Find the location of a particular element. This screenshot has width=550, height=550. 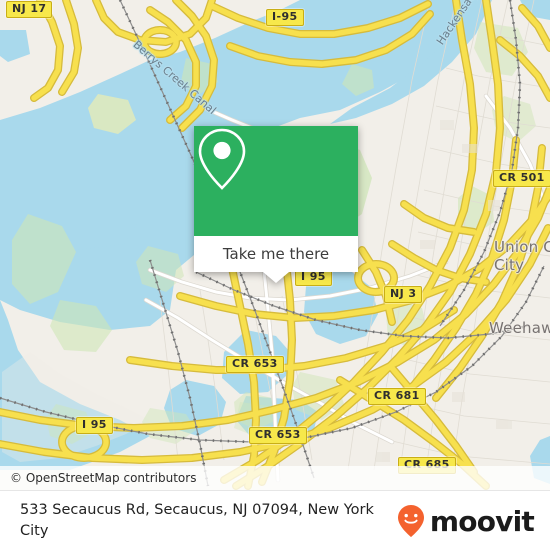

highway-shield-i-95-north: I-95 is located at coordinates (285, 17).